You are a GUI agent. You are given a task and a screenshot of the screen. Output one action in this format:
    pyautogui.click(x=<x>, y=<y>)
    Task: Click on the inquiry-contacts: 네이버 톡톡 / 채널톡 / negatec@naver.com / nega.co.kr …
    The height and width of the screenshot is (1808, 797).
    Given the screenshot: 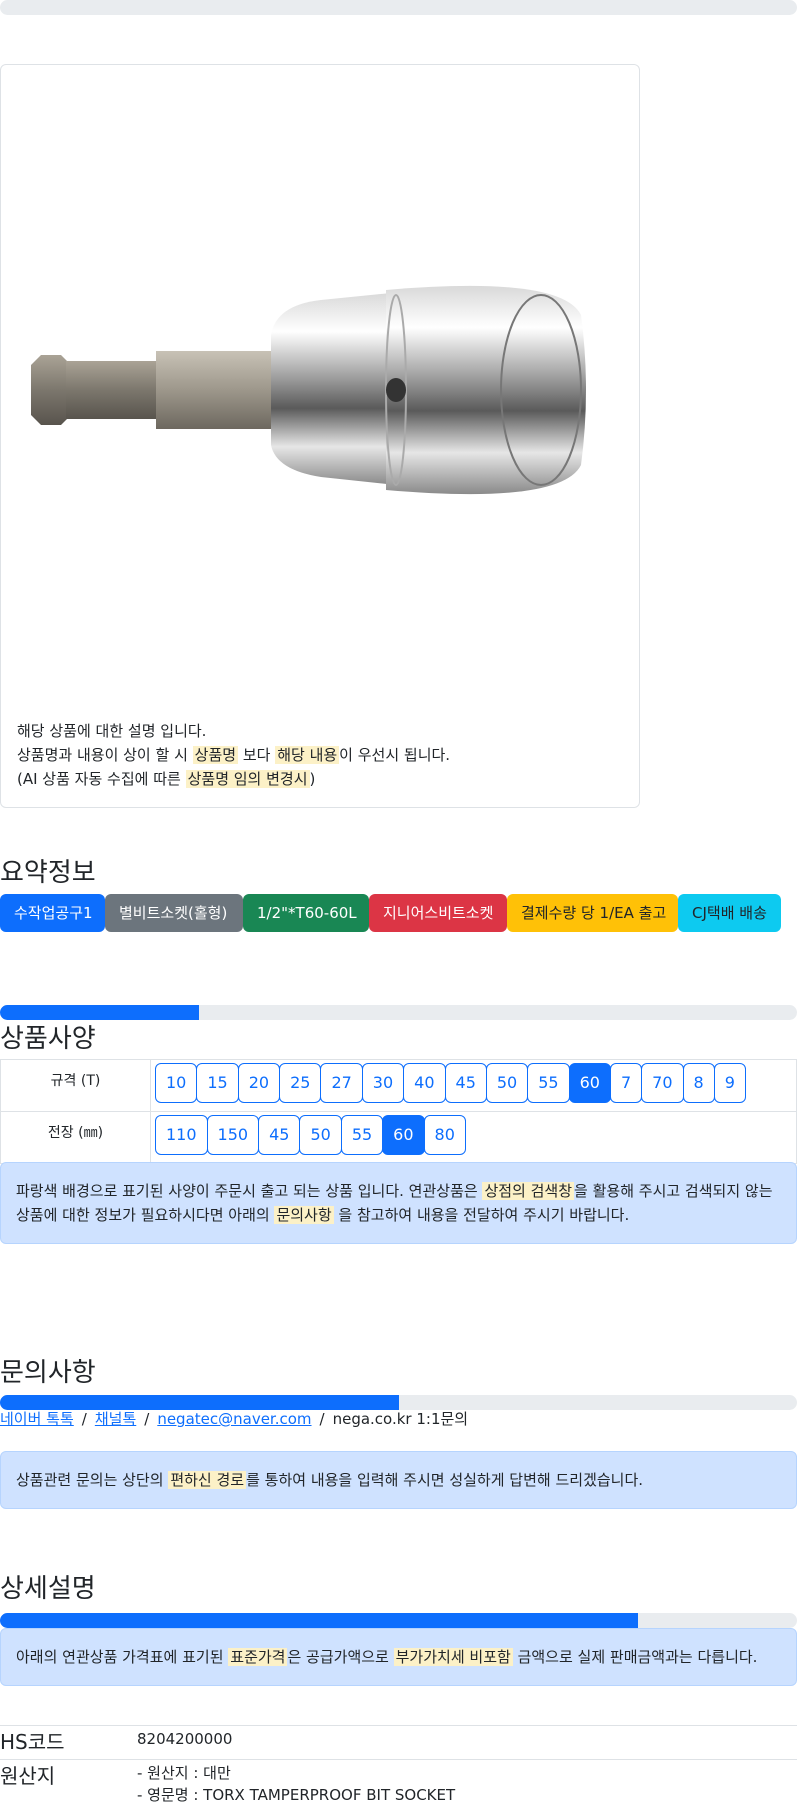 What is the action you would take?
    pyautogui.click(x=234, y=1418)
    